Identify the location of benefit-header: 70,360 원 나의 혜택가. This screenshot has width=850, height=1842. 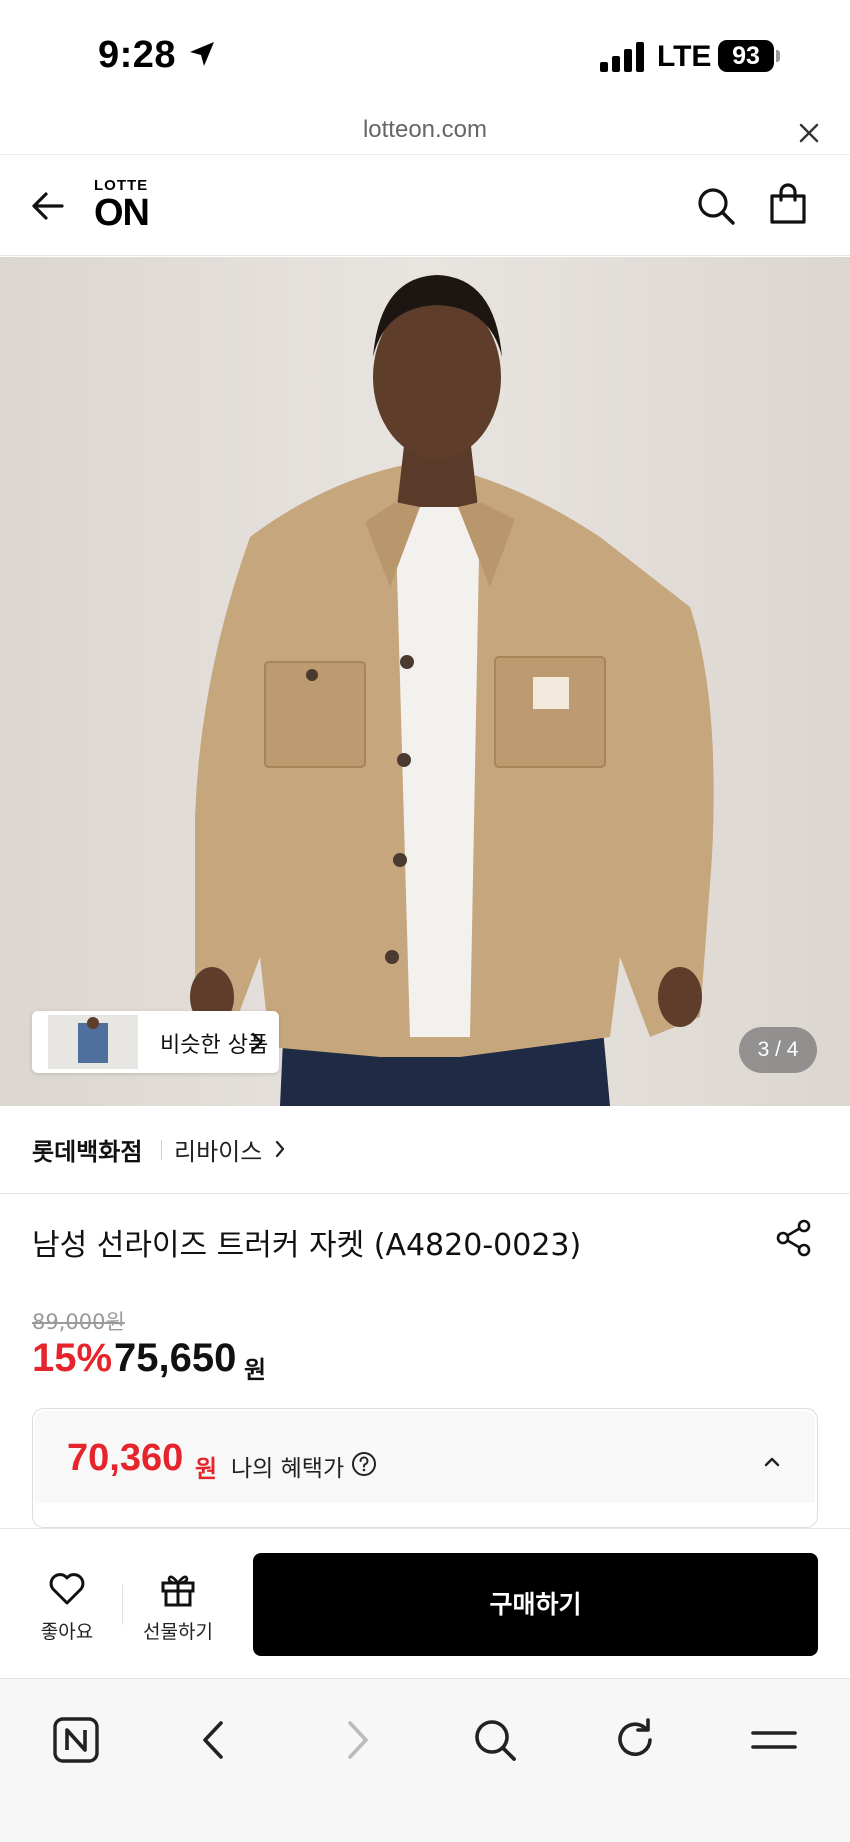
(425, 1457).